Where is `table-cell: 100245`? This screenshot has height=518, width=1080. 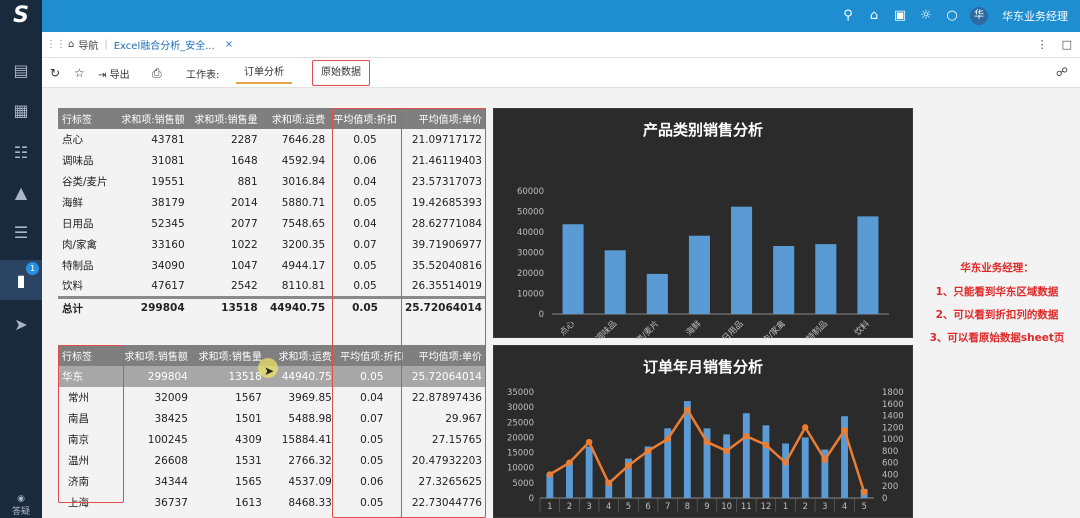
table-cell: 100245 is located at coordinates (167, 439).